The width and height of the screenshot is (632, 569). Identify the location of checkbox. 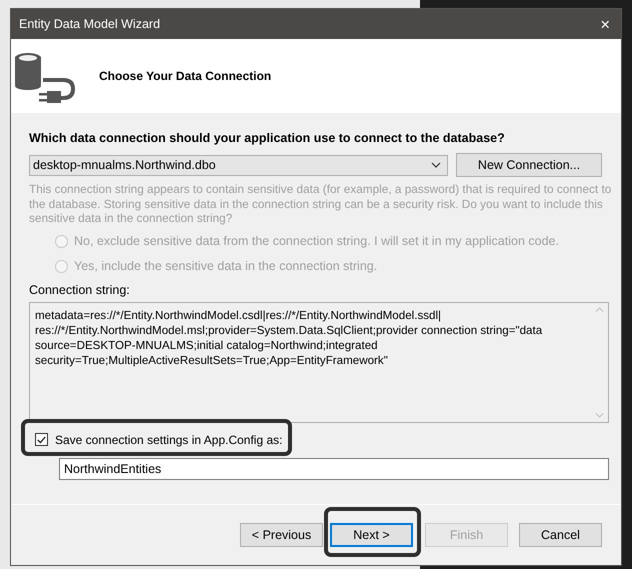
(41, 439).